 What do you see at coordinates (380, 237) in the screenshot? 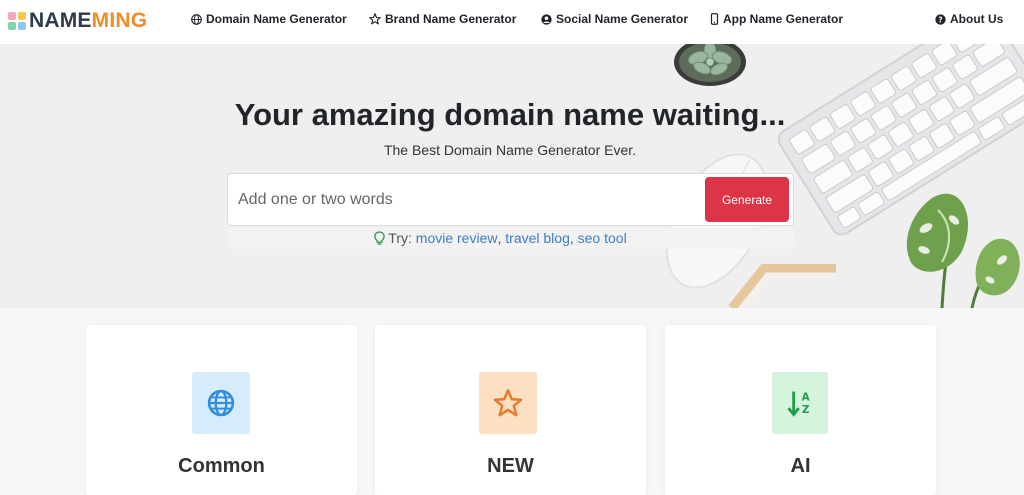
I see `lightbulb-icon` at bounding box center [380, 237].